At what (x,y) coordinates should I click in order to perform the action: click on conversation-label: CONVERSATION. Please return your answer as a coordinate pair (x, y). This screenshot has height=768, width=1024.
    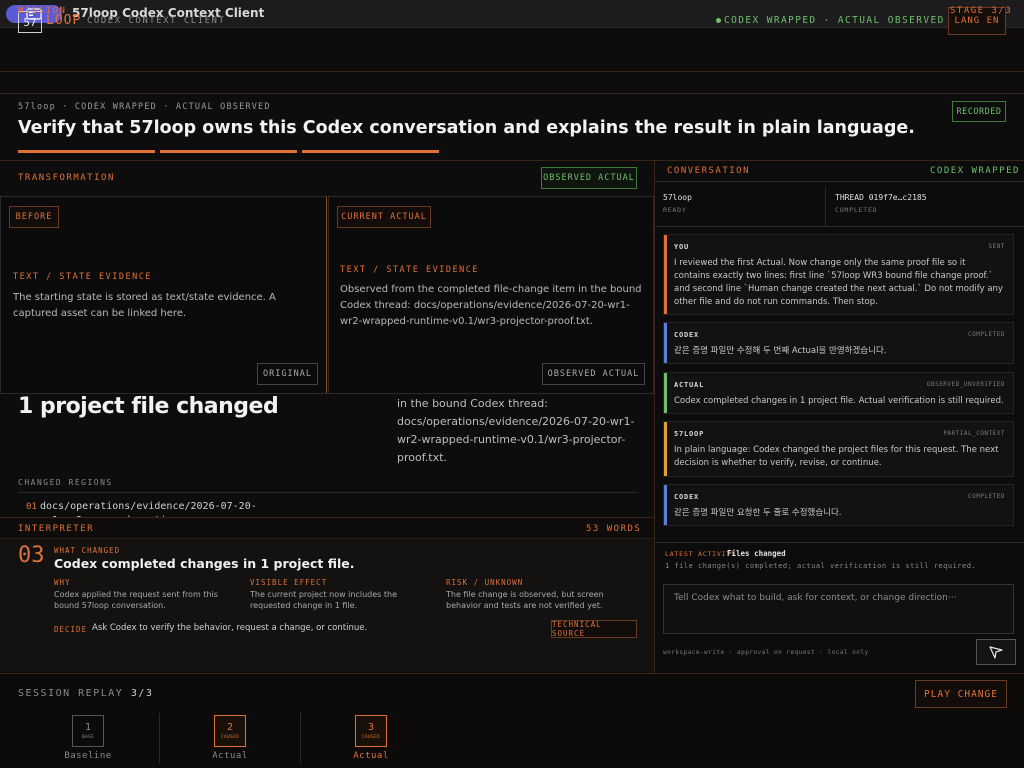
    Looking at the image, I should click on (709, 171).